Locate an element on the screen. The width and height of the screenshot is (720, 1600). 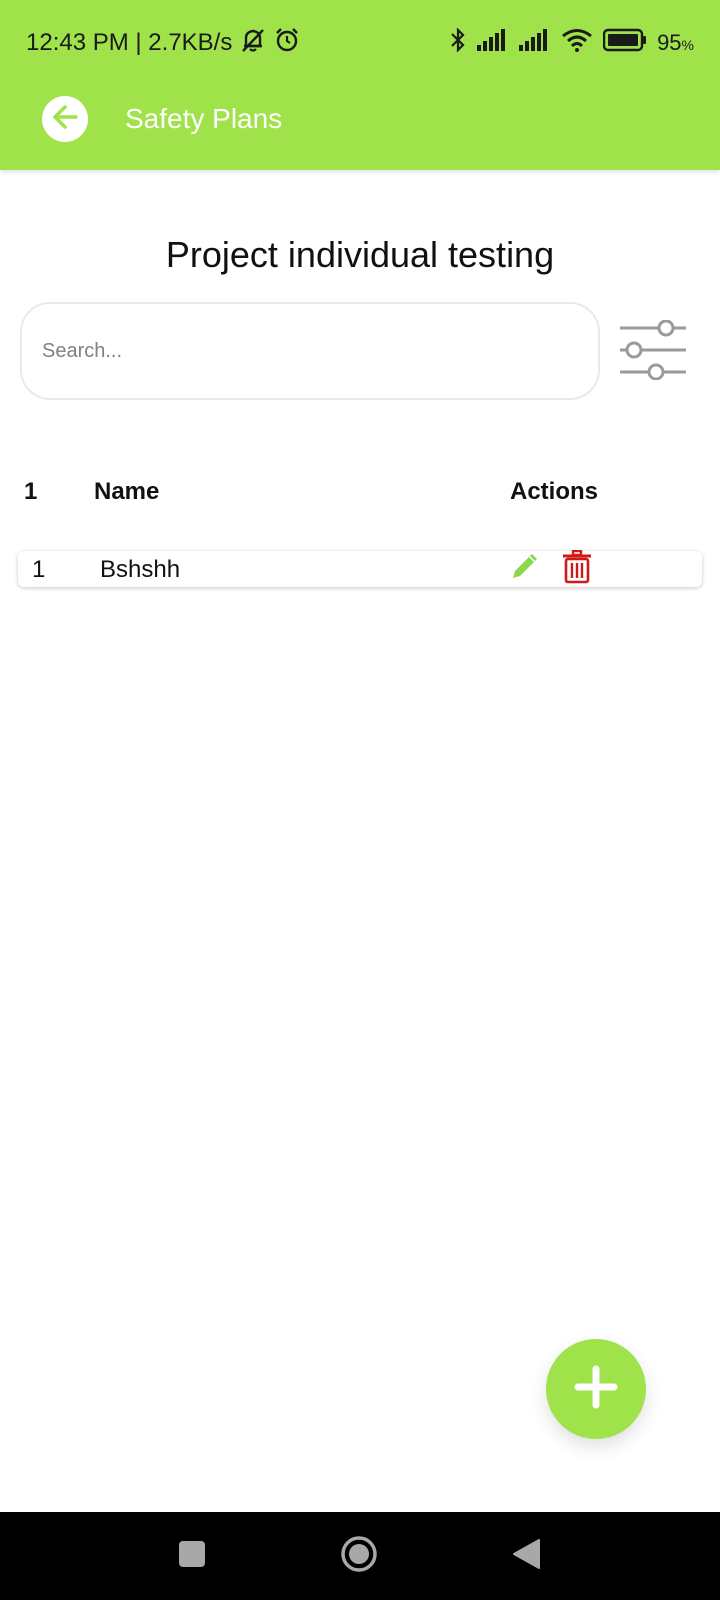
back-button is located at coordinates (65, 119).